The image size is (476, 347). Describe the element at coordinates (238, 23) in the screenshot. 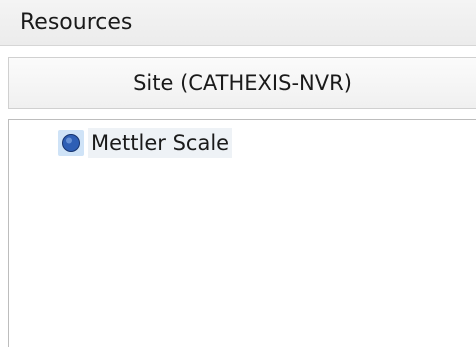

I see `panel-title: Resources` at that location.